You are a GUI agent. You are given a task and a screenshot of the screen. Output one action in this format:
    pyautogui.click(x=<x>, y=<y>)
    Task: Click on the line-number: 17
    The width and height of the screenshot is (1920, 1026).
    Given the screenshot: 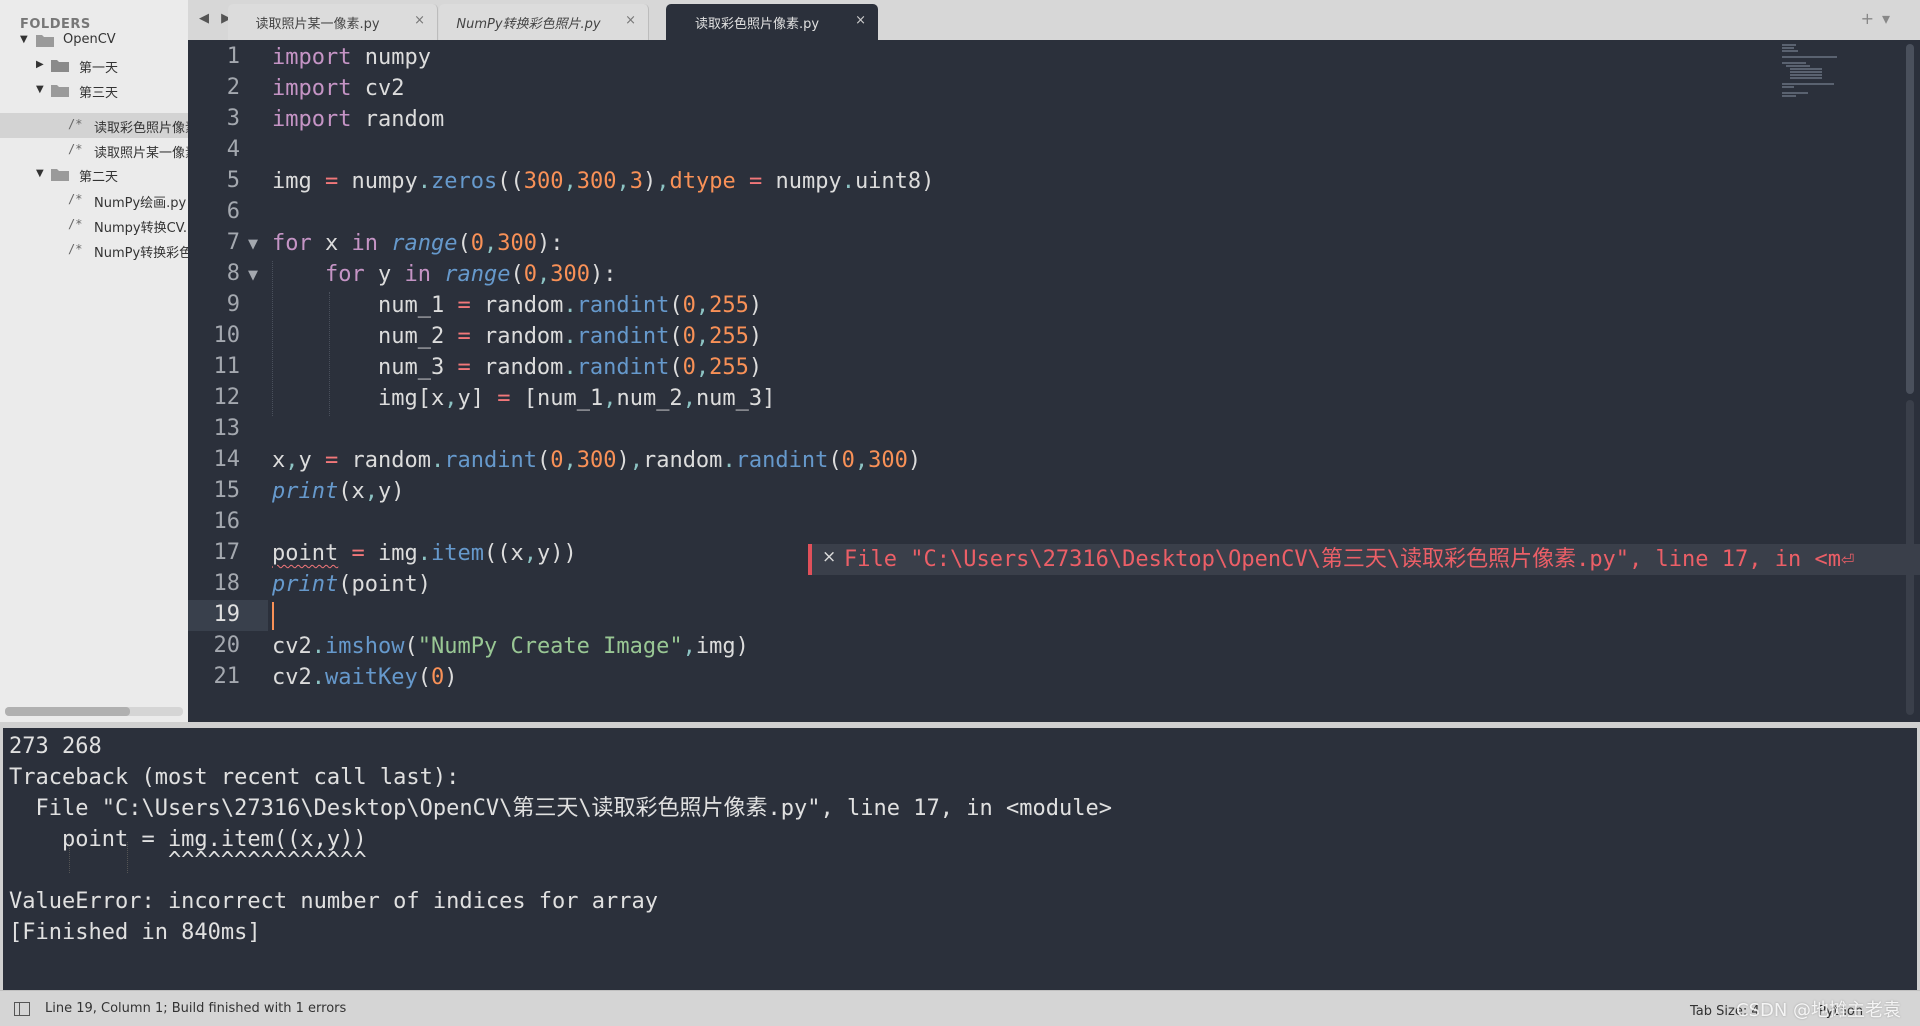 What is the action you would take?
    pyautogui.click(x=227, y=552)
    